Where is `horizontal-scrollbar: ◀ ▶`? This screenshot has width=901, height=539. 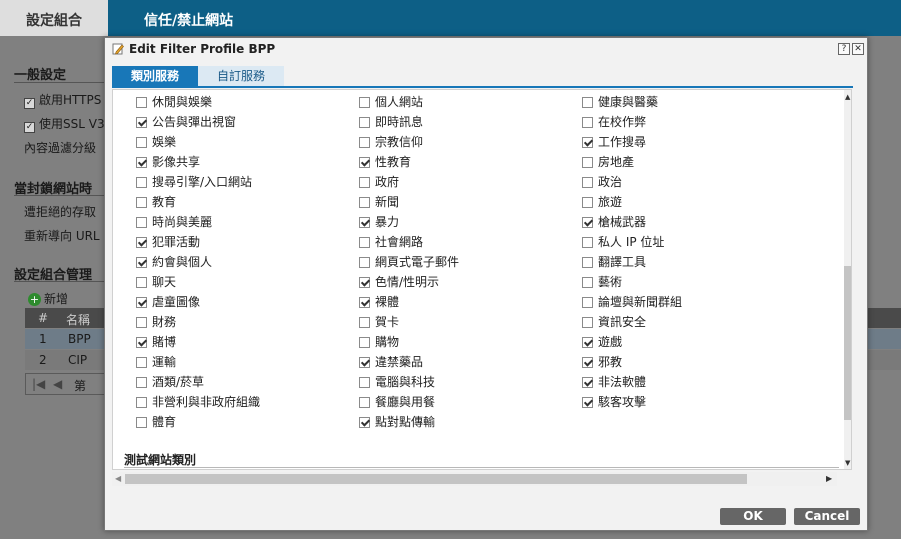
horizontal-scrollbar: ◀ ▶ is located at coordinates (474, 479).